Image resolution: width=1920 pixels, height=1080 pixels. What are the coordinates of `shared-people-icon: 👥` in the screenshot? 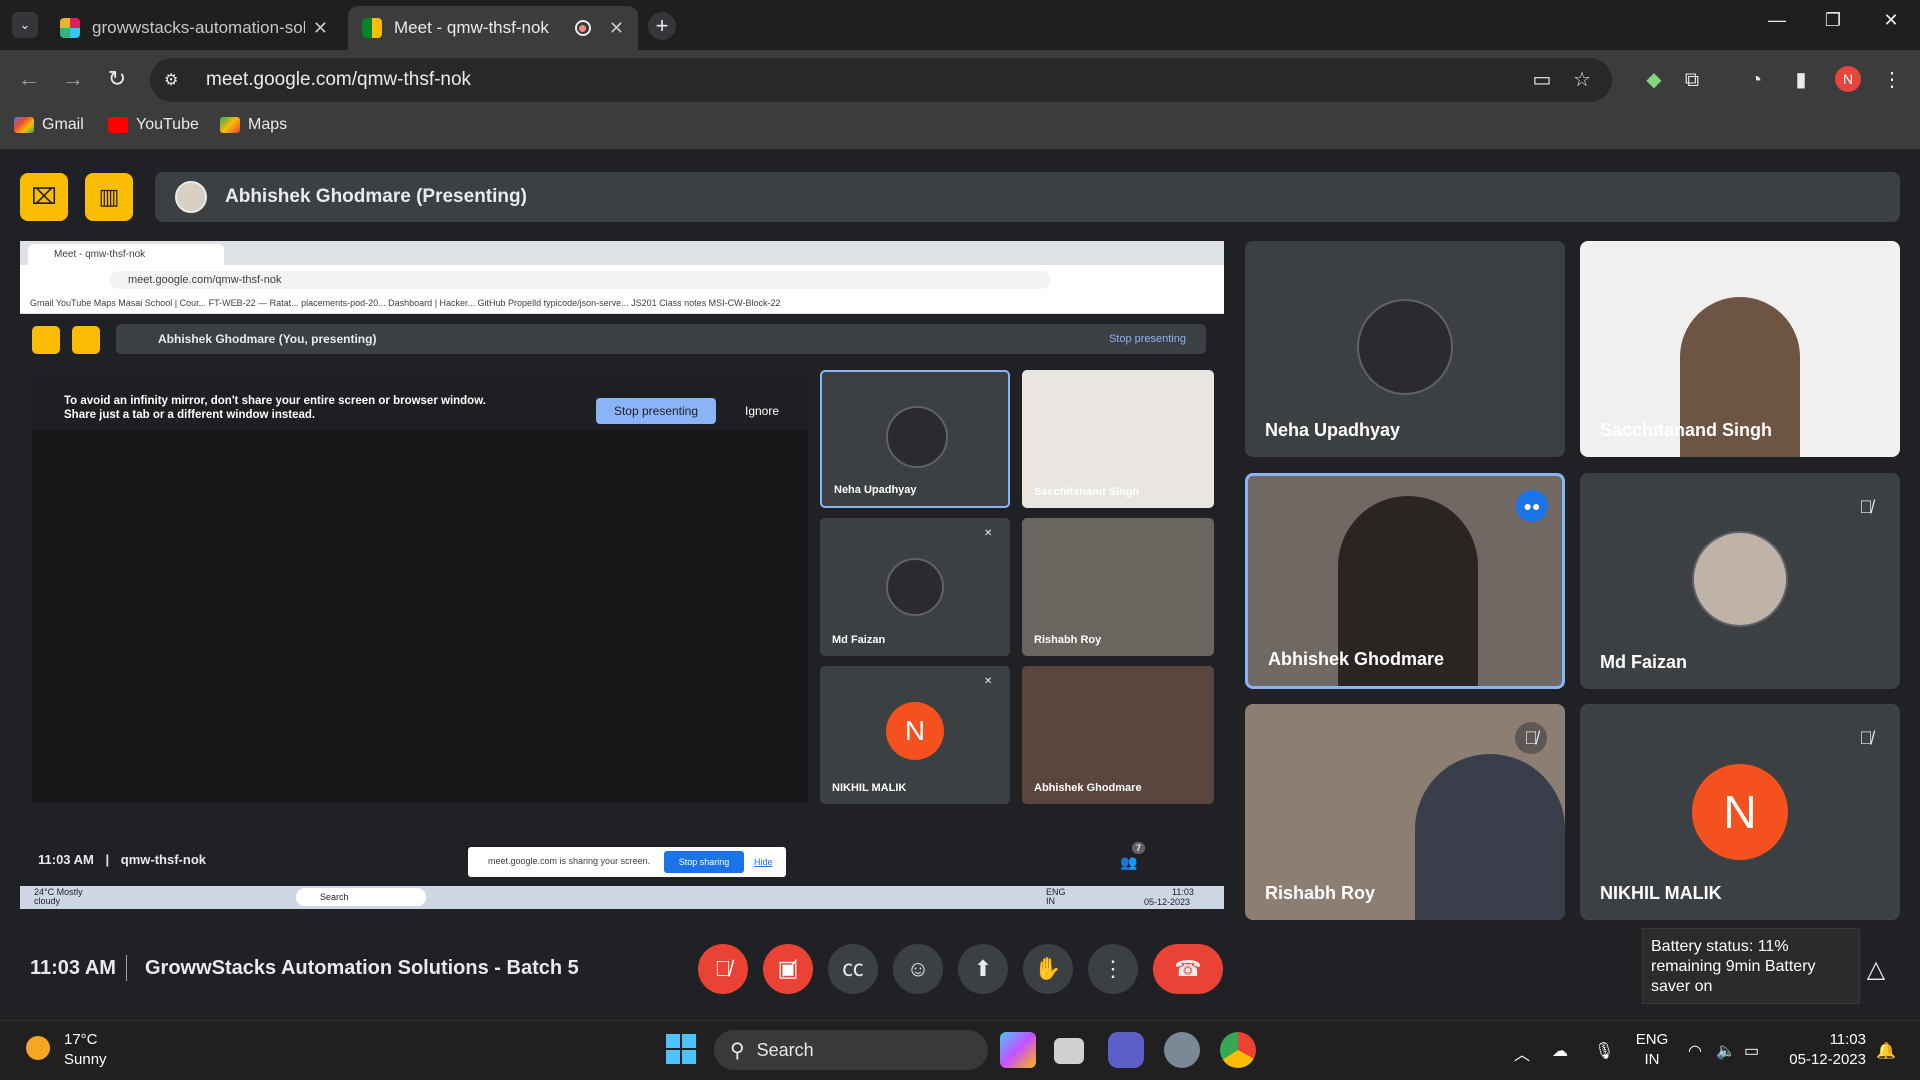 It's located at (1129, 862).